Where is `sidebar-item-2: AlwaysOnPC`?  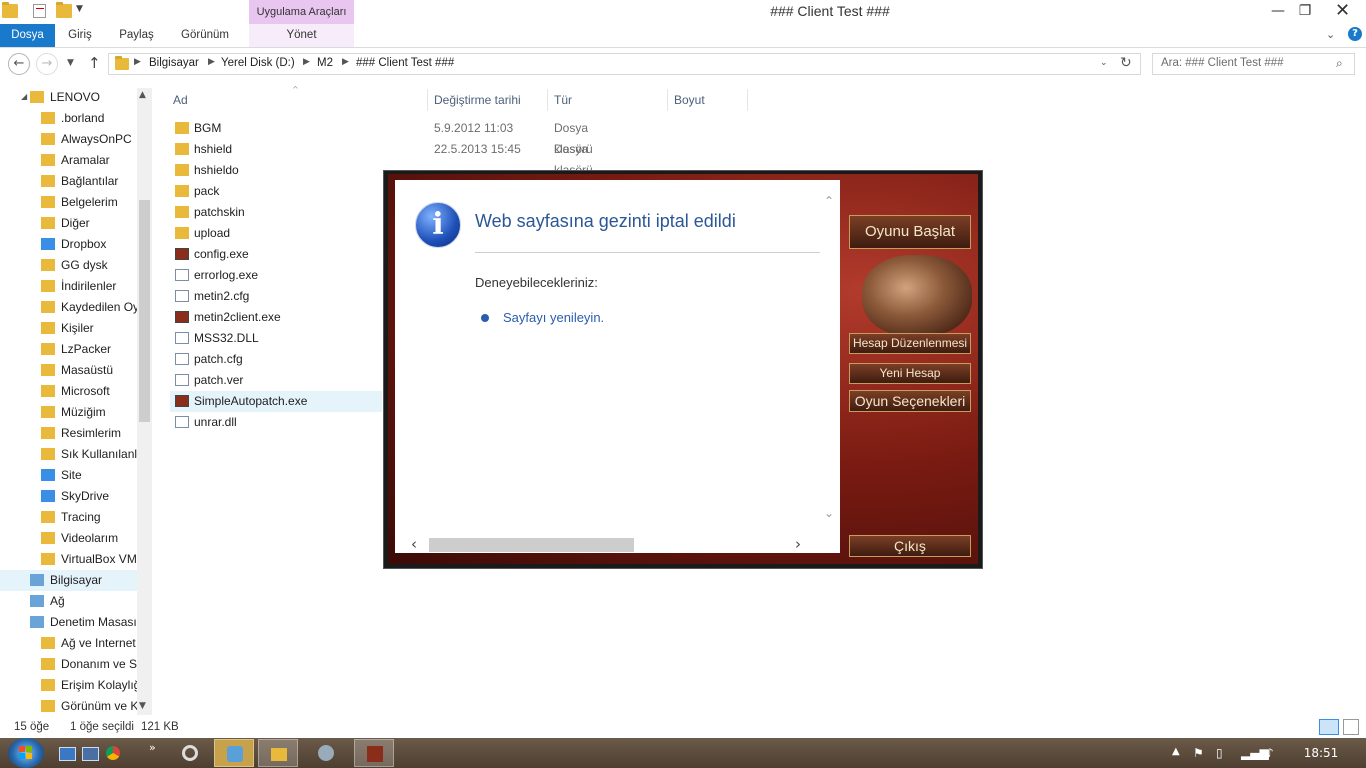 sidebar-item-2: AlwaysOnPC is located at coordinates (69, 139).